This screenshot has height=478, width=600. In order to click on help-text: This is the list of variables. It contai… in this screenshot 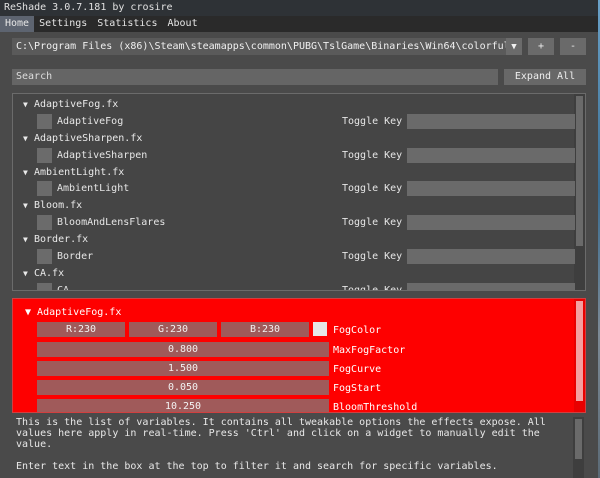, I will do `click(281, 444)`.